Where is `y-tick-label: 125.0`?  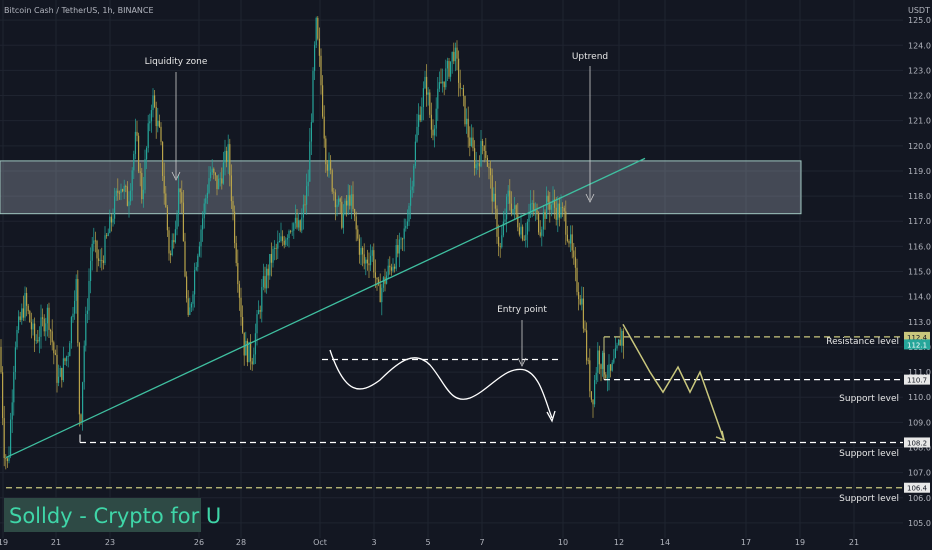 y-tick-label: 125.0 is located at coordinates (919, 20).